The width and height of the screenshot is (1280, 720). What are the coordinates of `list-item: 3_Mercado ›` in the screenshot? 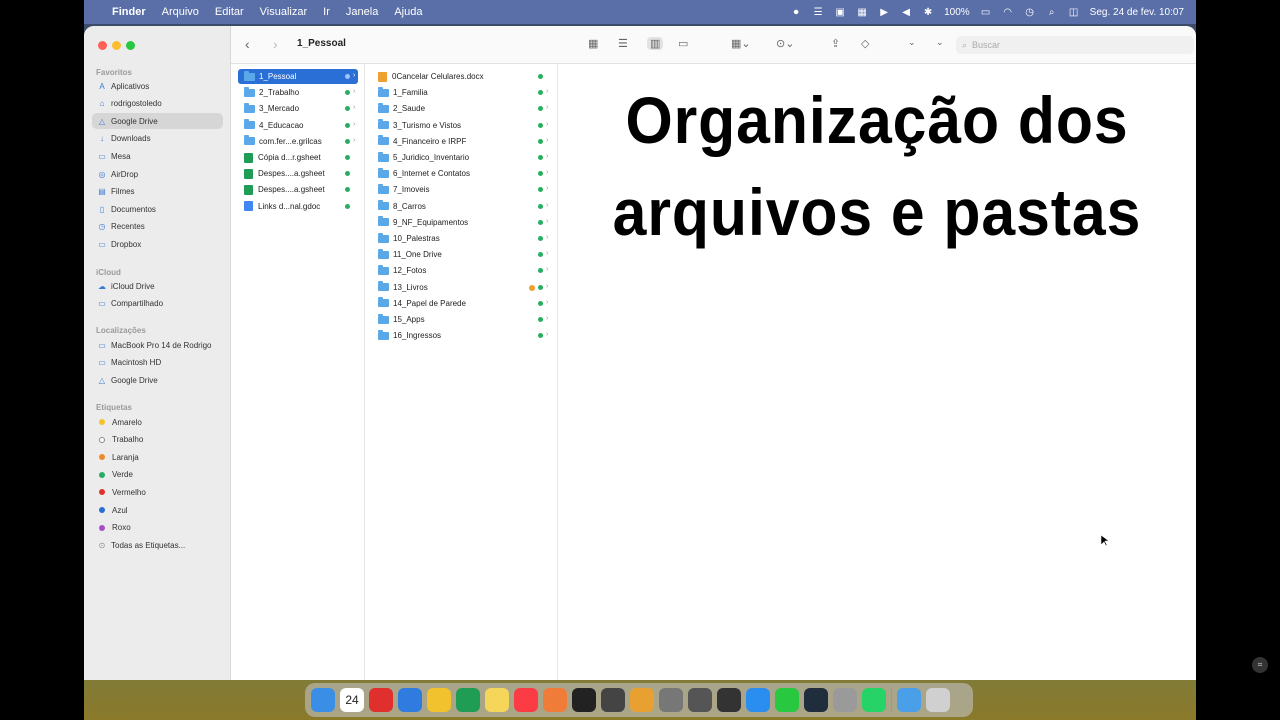 It's located at (298, 108).